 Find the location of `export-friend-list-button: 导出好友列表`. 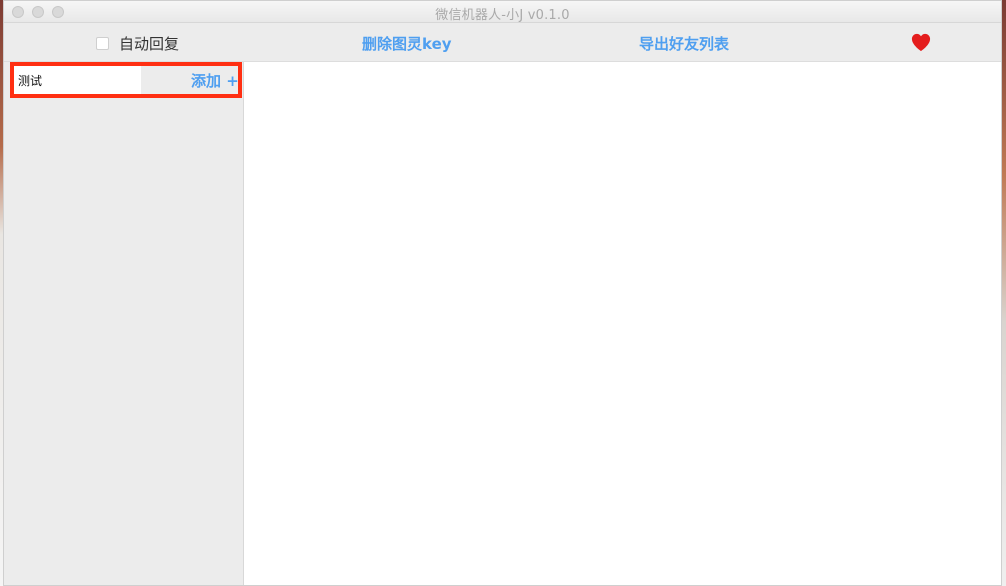

export-friend-list-button: 导出好友列表 is located at coordinates (684, 43).